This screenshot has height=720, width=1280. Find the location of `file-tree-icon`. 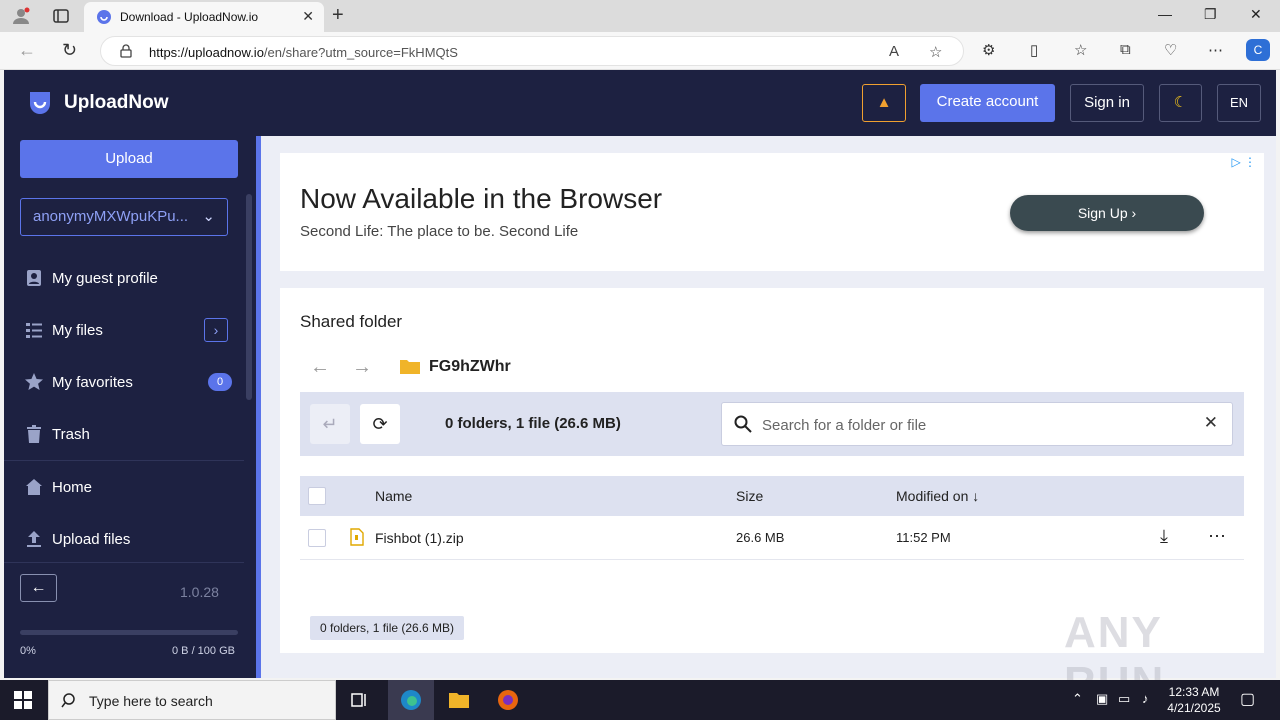

file-tree-icon is located at coordinates (34, 330).